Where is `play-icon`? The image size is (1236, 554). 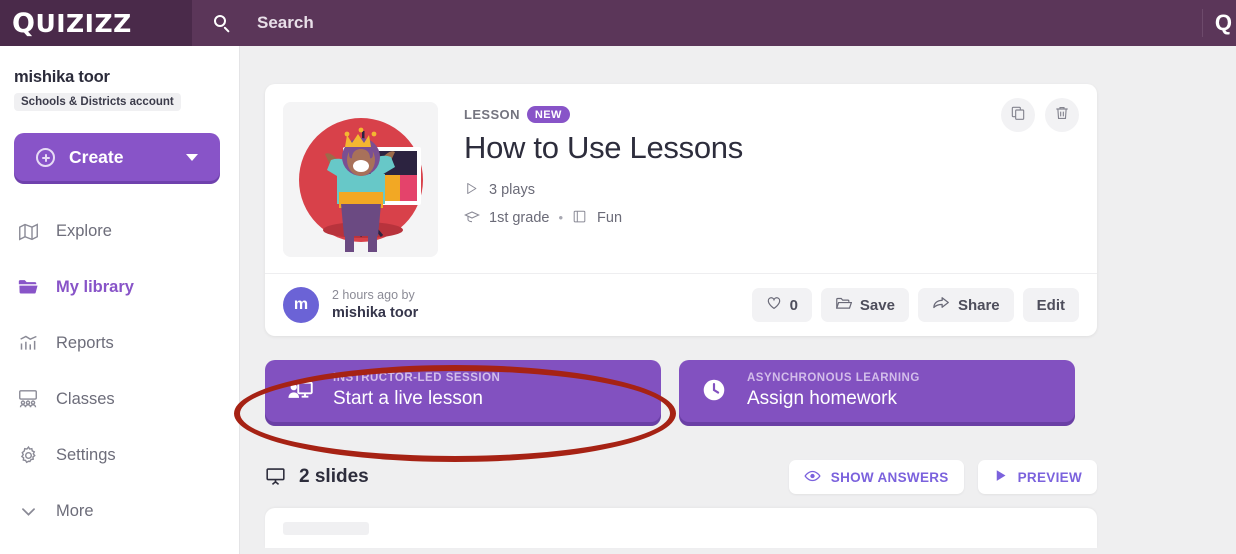 play-icon is located at coordinates (1000, 477).